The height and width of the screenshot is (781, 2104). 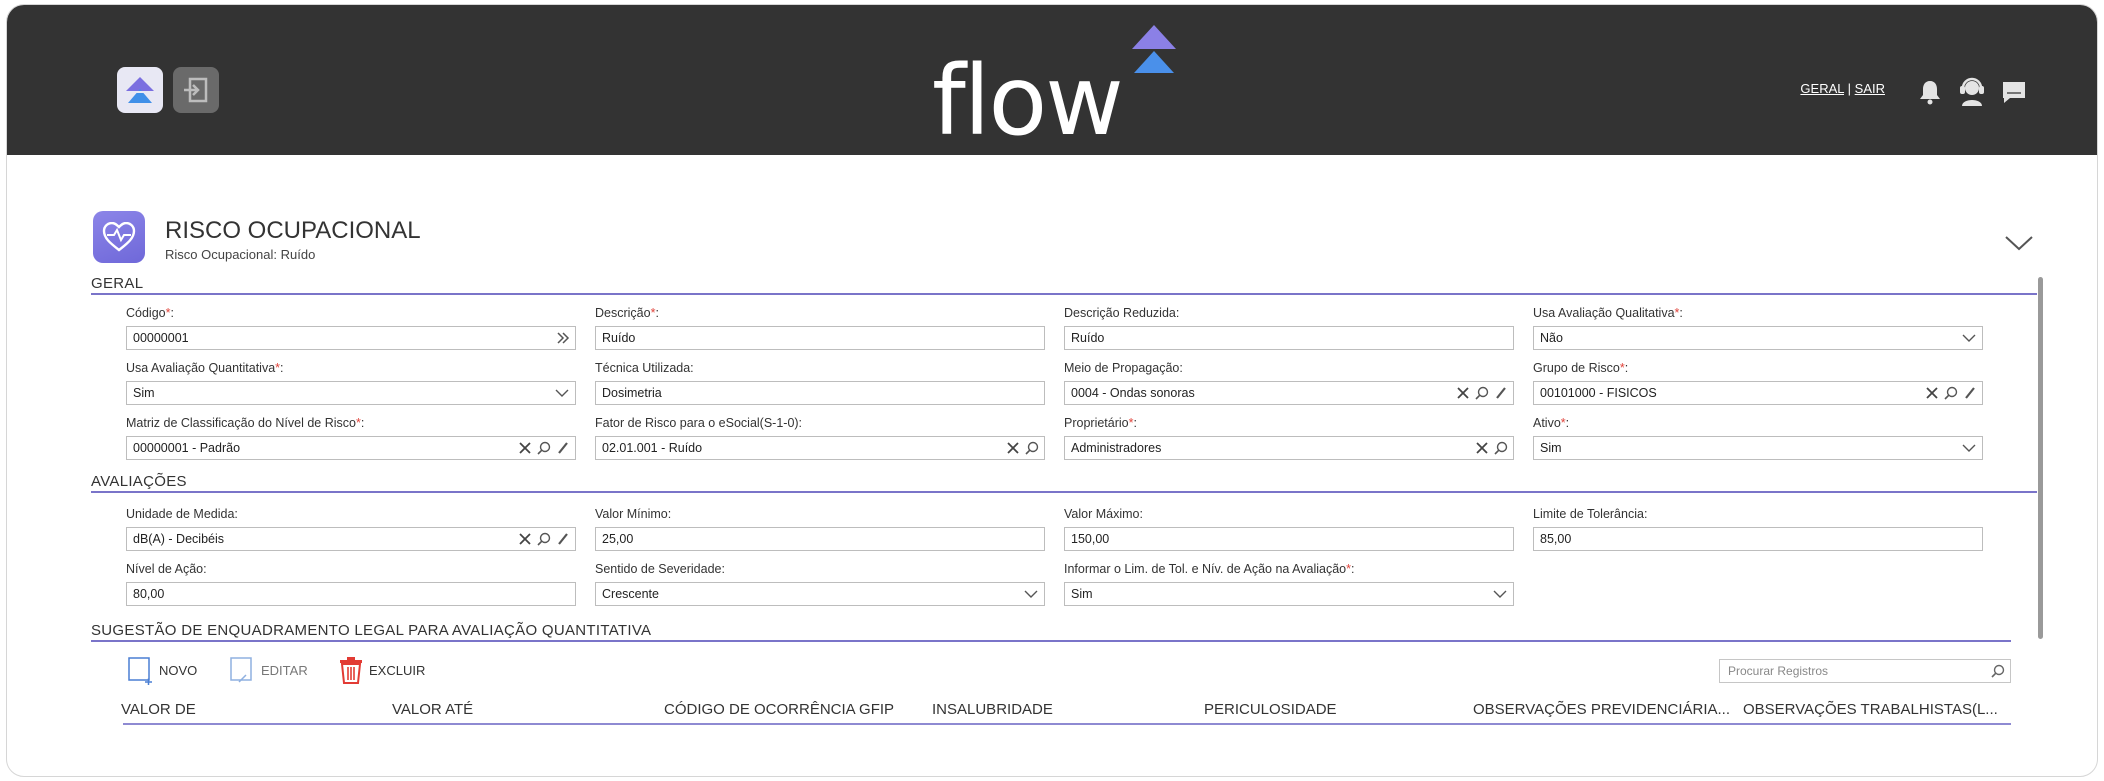 I want to click on search-records-input: Procurar Registros, so click(x=1865, y=671).